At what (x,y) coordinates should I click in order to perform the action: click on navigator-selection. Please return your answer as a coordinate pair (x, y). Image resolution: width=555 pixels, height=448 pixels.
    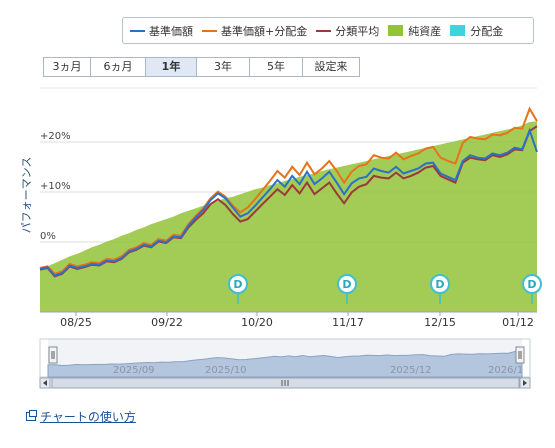
    Looking at the image, I should click on (285, 358).